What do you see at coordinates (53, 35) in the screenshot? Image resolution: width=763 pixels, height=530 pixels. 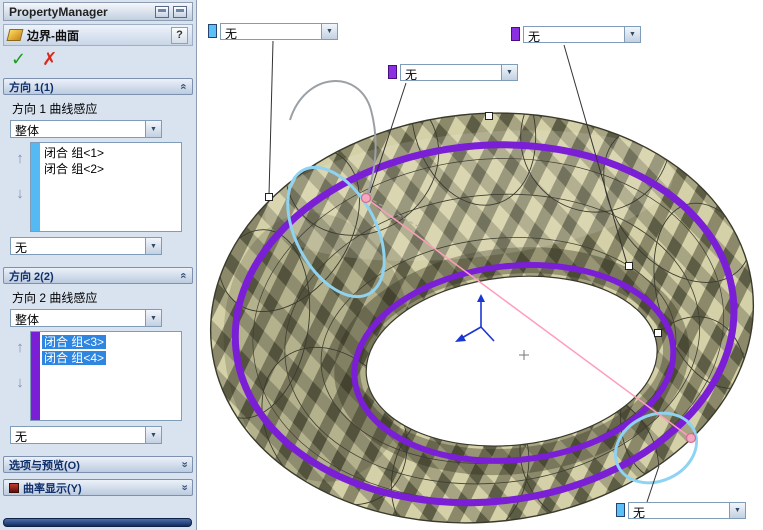 I see `feature-title: 边界-曲面` at bounding box center [53, 35].